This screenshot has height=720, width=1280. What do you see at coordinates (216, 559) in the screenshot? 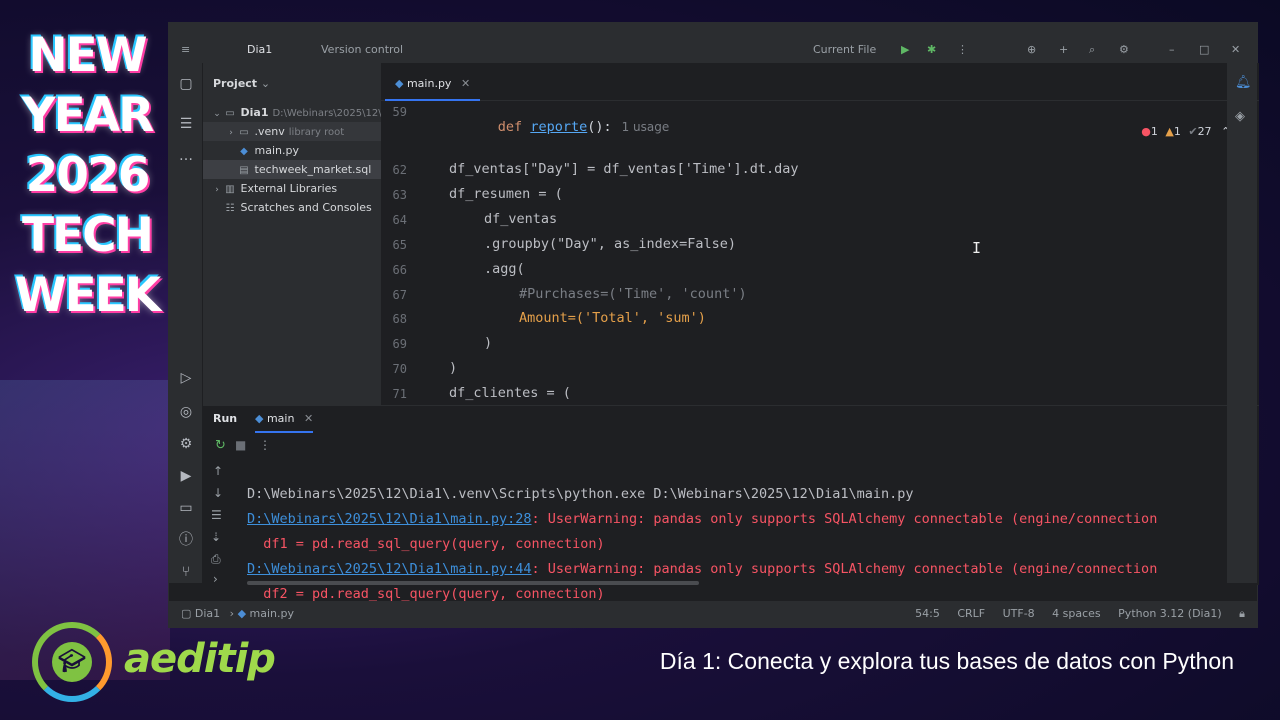
I see `print-icon: ⎙` at bounding box center [216, 559].